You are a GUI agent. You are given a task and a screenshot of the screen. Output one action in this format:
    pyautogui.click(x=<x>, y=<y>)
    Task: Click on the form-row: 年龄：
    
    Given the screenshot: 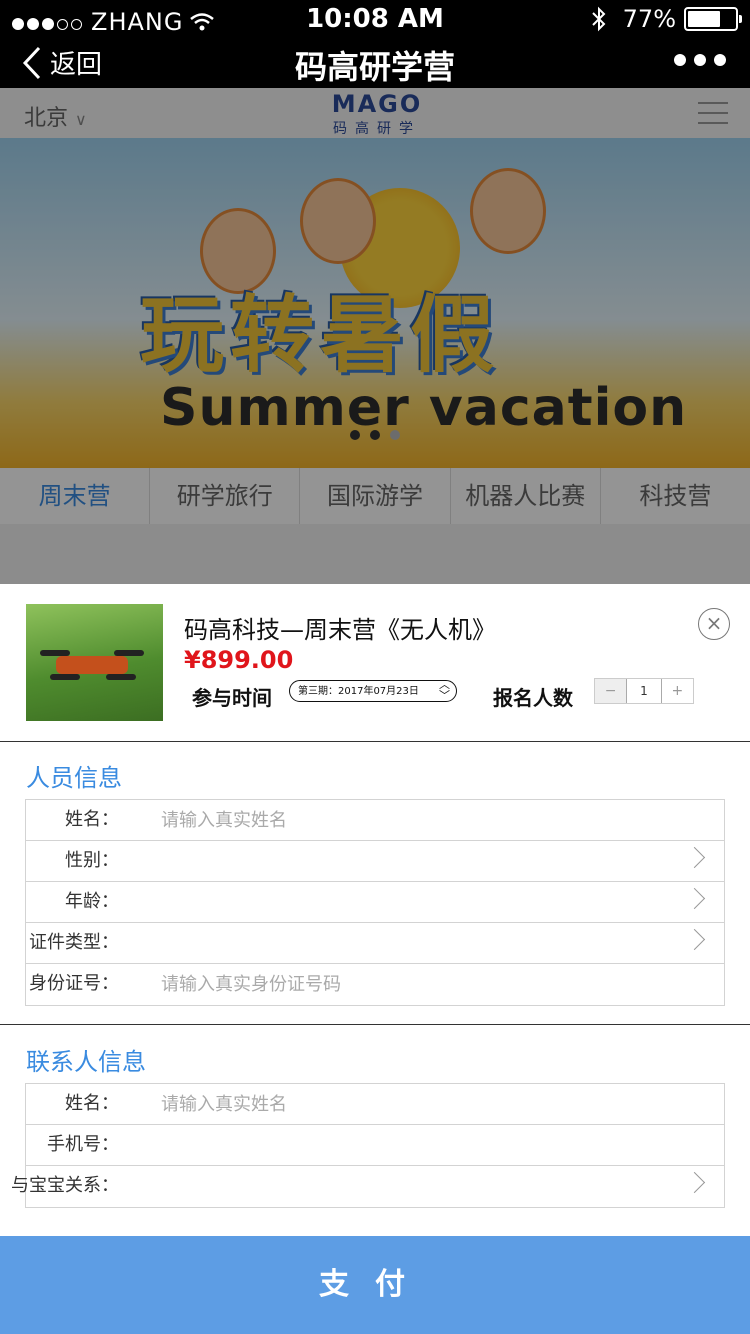 What is the action you would take?
    pyautogui.click(x=375, y=902)
    